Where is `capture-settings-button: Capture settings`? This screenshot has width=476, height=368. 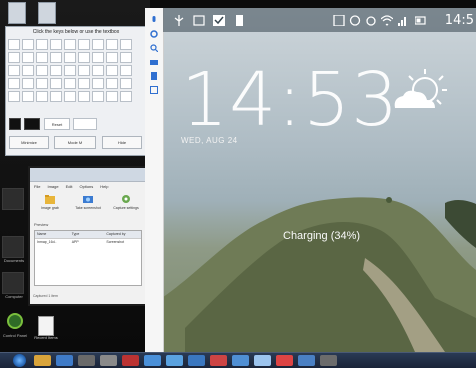
capture-settings-button: Capture settings is located at coordinates (126, 205).